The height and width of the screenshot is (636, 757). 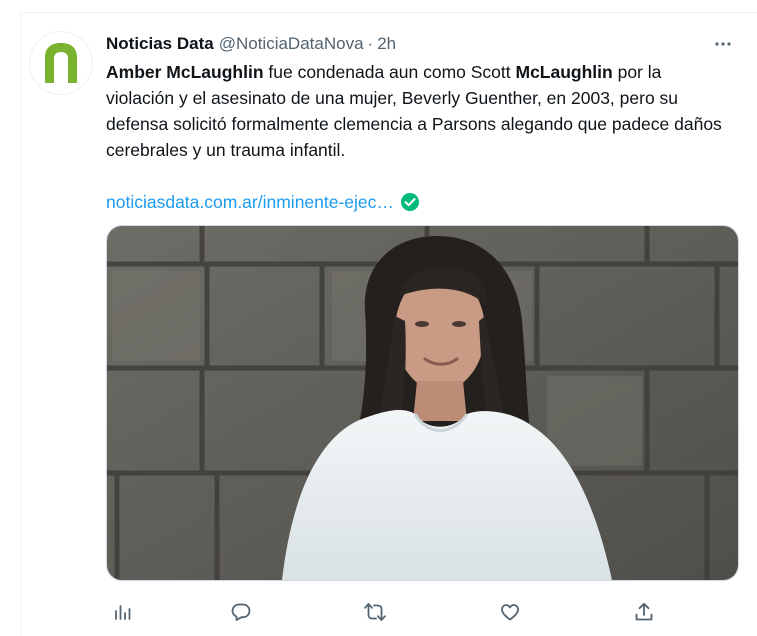 I want to click on retweet-icon, so click(x=375, y=612).